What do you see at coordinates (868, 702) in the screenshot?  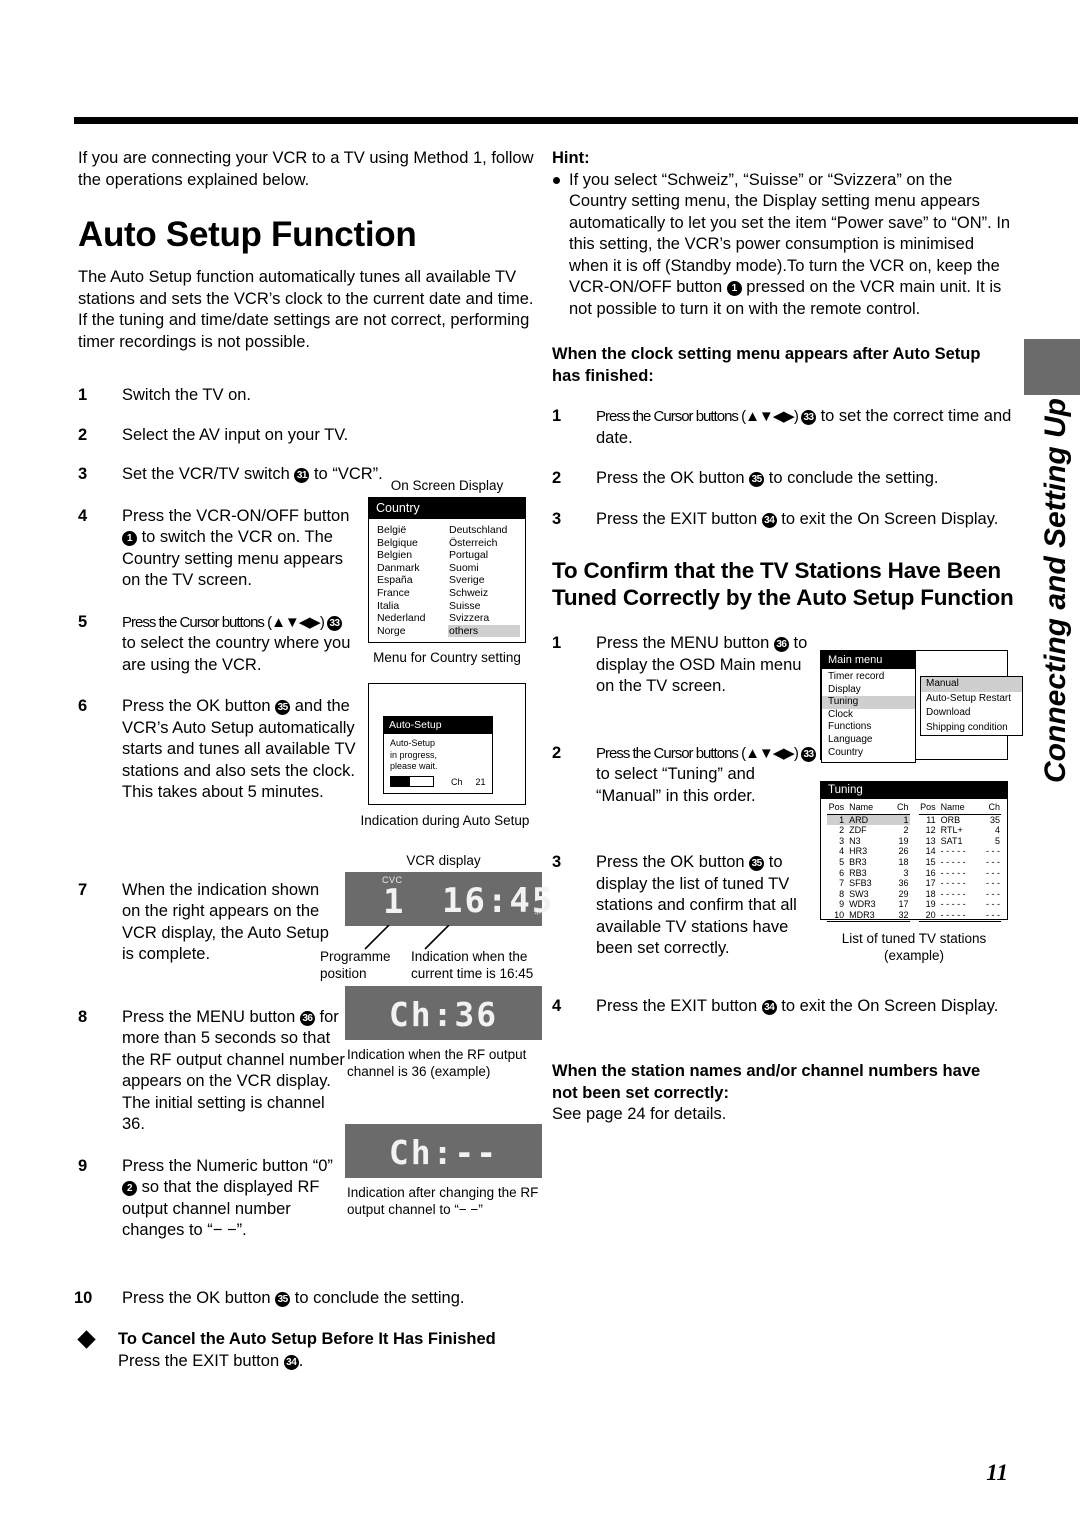 I see `main-menu-item-selected: Tuning` at bounding box center [868, 702].